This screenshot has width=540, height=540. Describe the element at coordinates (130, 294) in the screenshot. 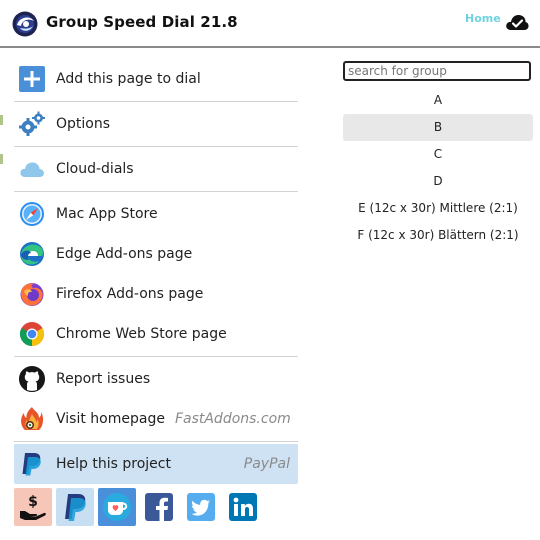

I see `firefox-addons-label: Firefox Add-ons page` at that location.